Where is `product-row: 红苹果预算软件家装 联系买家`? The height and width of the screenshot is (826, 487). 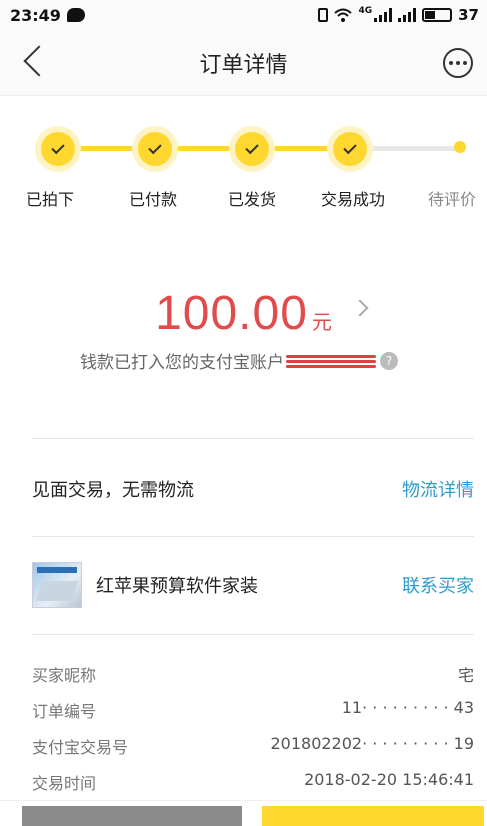
product-row: 红苹果预算软件家装 联系买家 is located at coordinates (253, 585).